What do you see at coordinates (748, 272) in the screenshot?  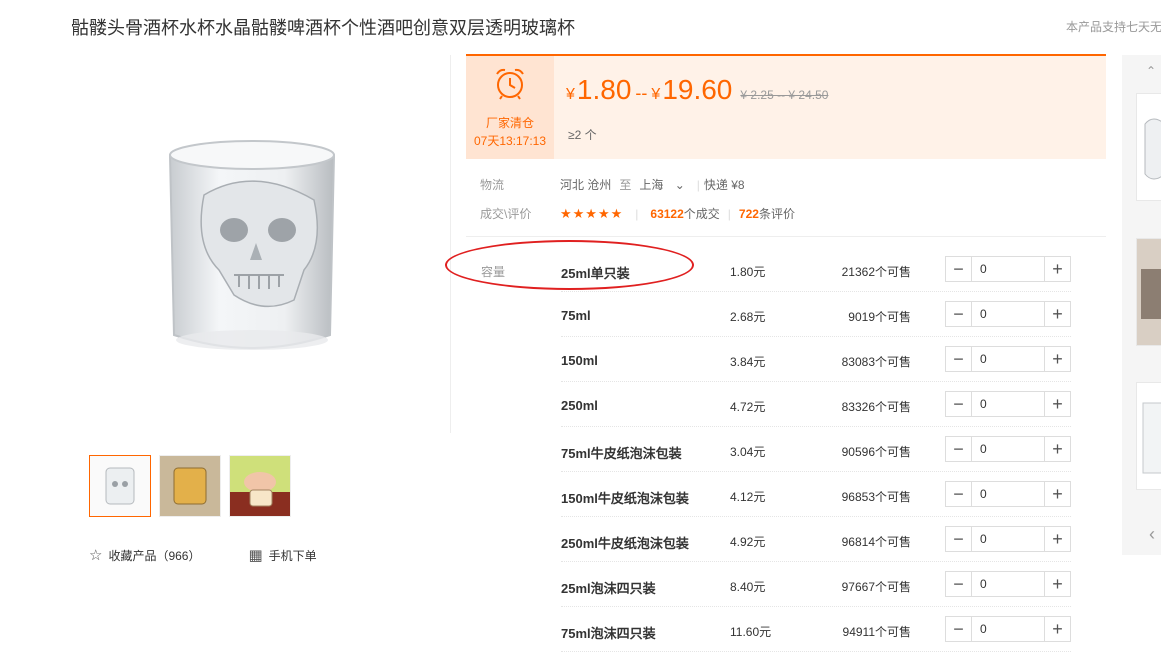 I see `spec-price: 1.80元` at bounding box center [748, 272].